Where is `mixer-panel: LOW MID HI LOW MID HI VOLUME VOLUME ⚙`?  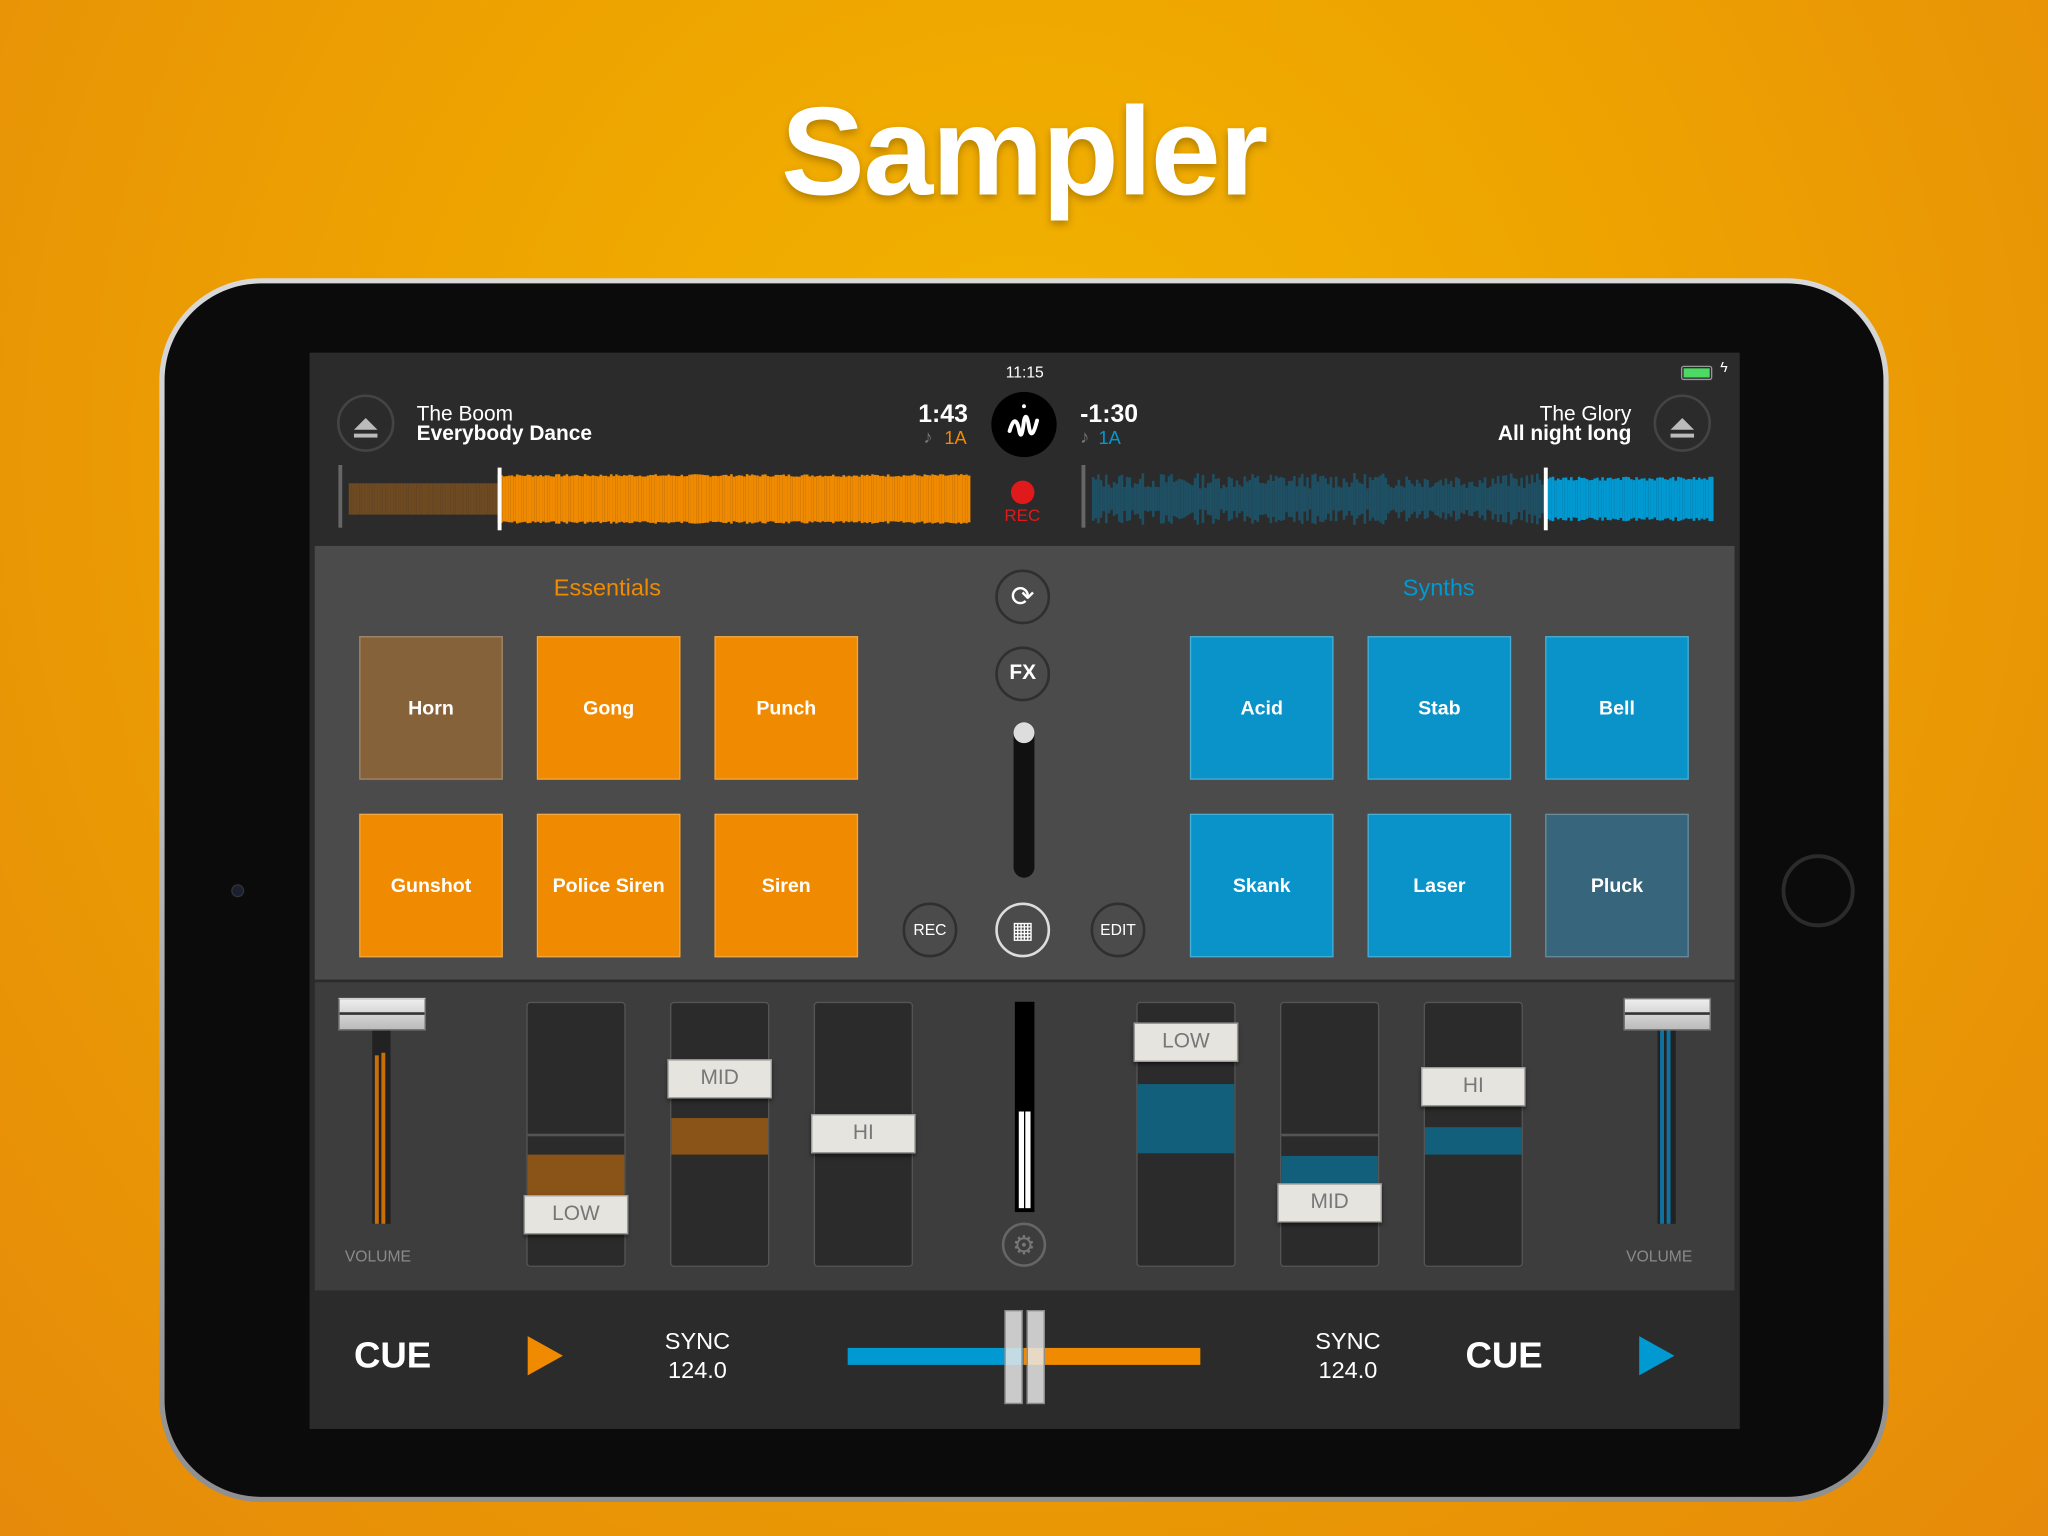
mixer-panel: LOW MID HI LOW MID HI VOLUME VOLUME ⚙ is located at coordinates (1024, 1136).